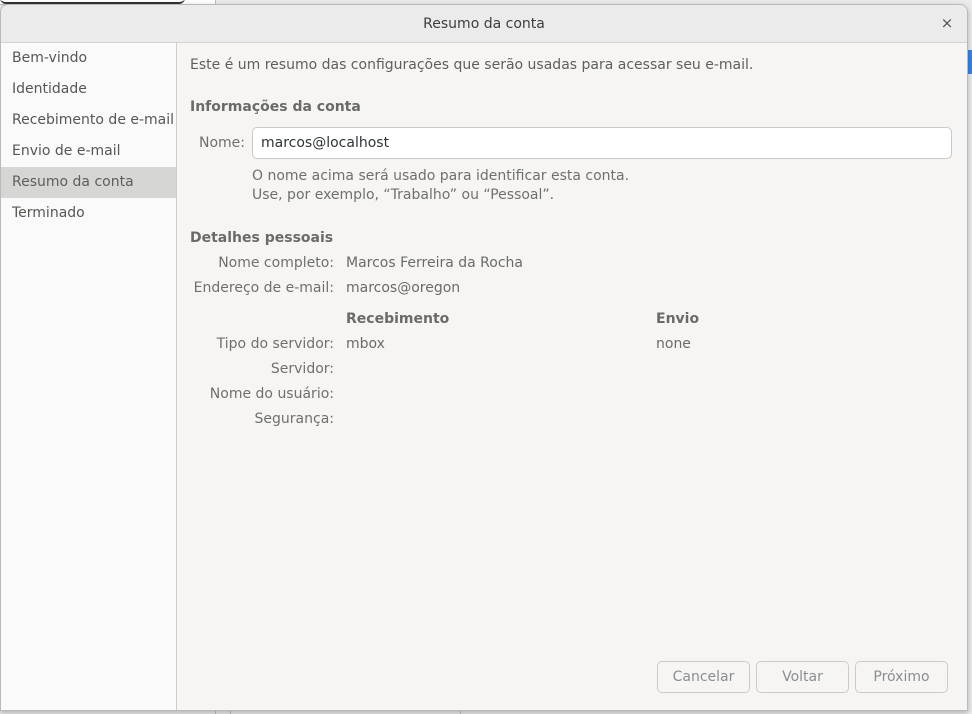  I want to click on dialog-titlebar: Resumo da conta ×, so click(484, 24).